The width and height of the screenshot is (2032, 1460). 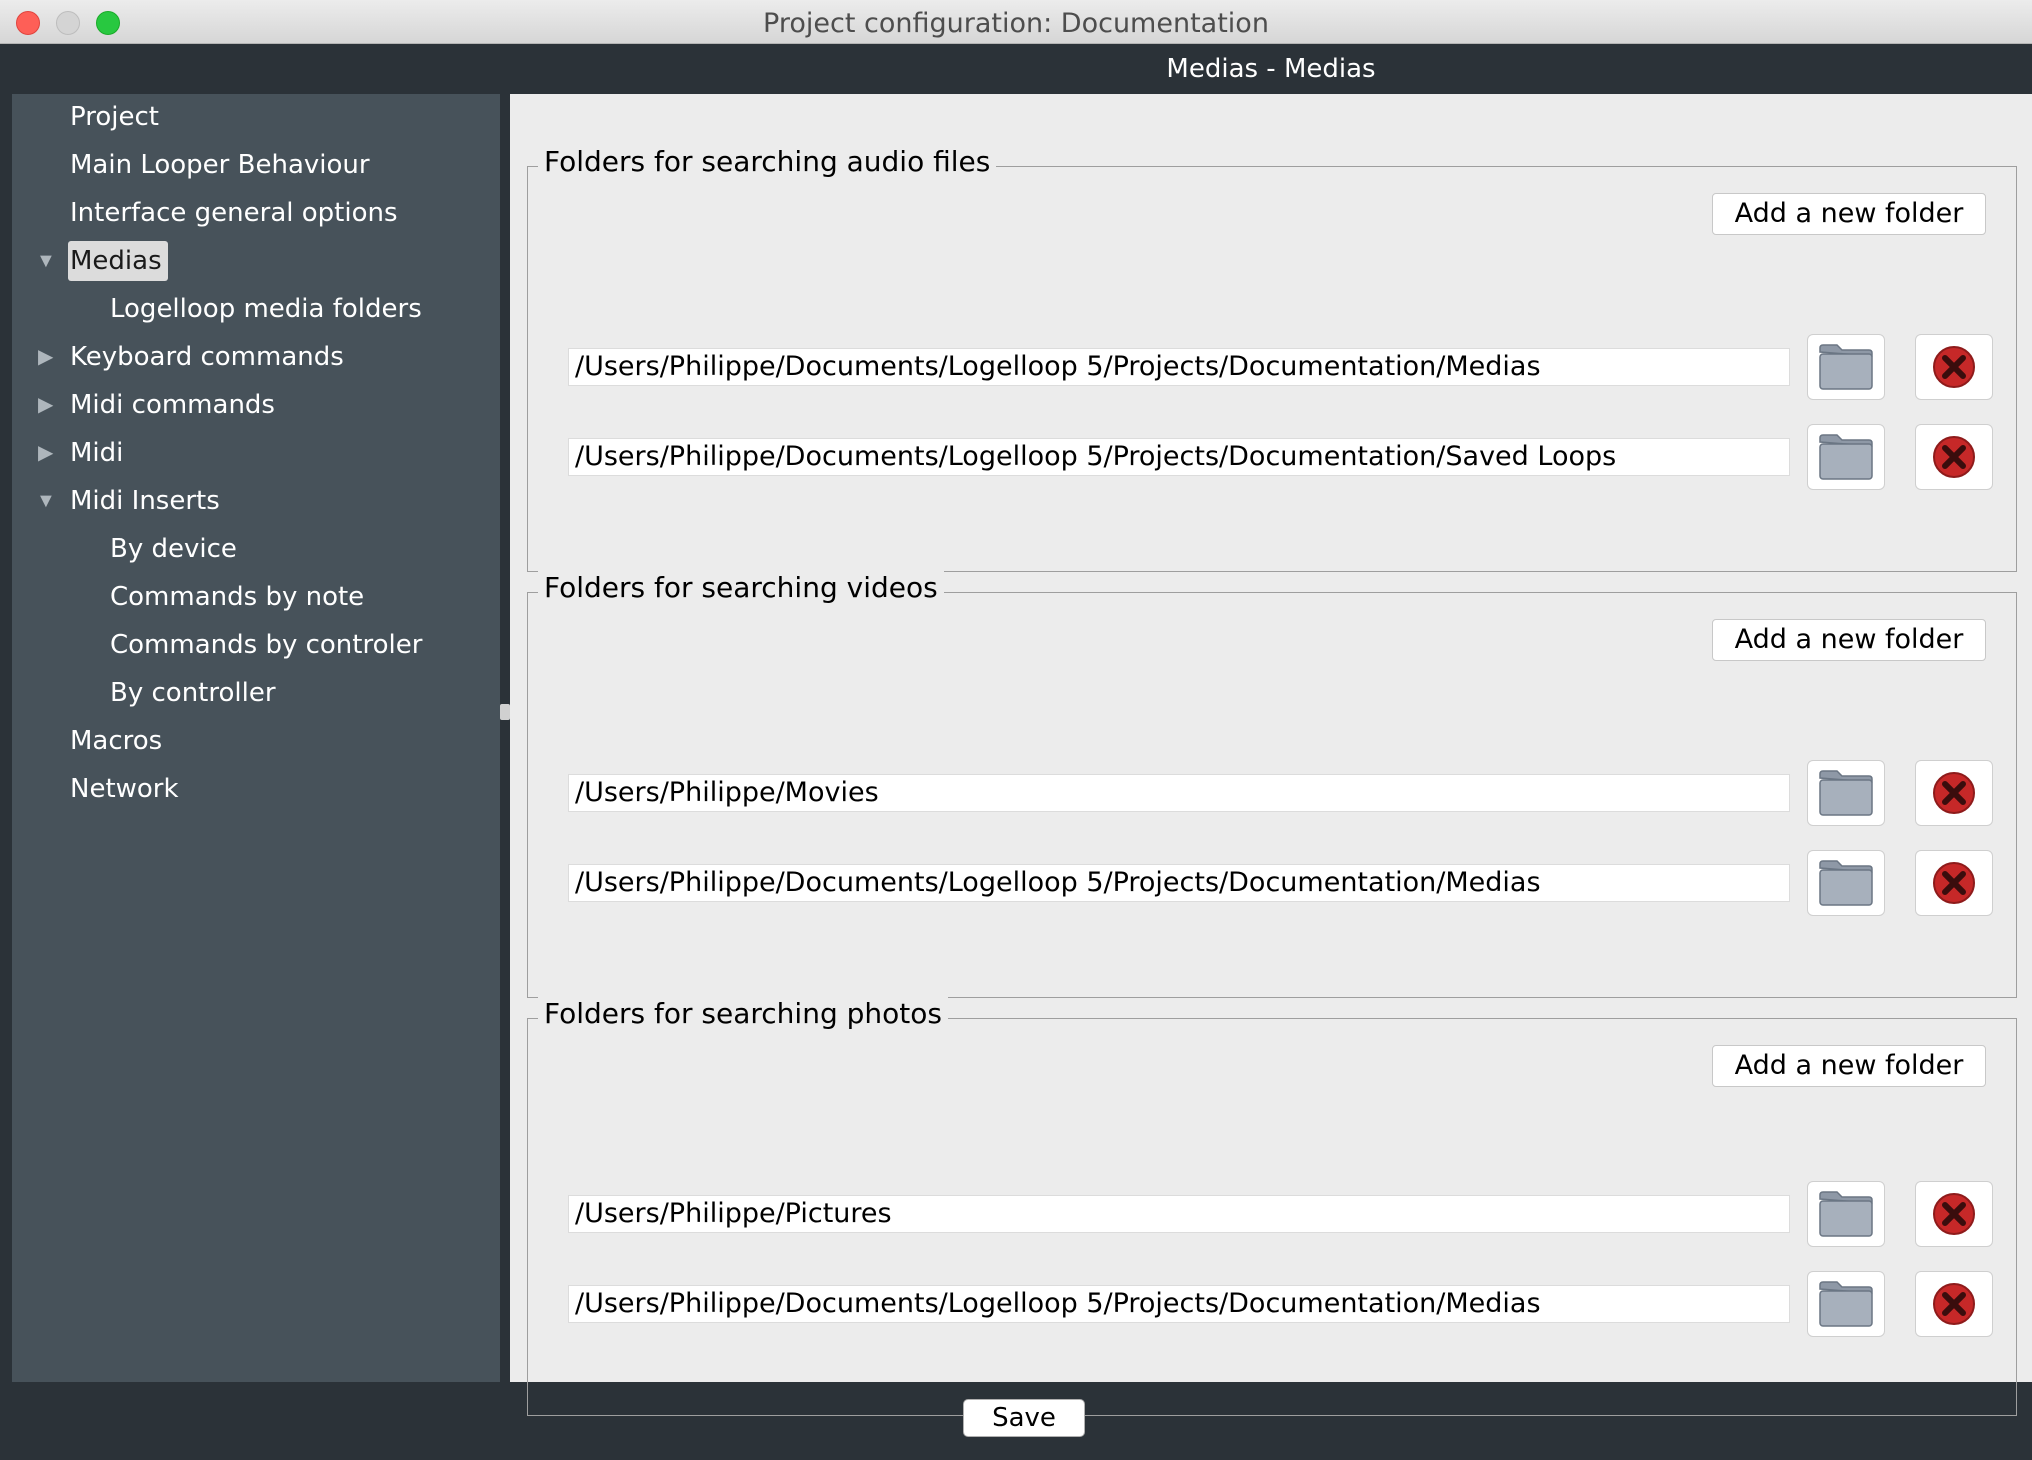 What do you see at coordinates (1849, 640) in the screenshot?
I see `add-video-folder-button: Add a new folder` at bounding box center [1849, 640].